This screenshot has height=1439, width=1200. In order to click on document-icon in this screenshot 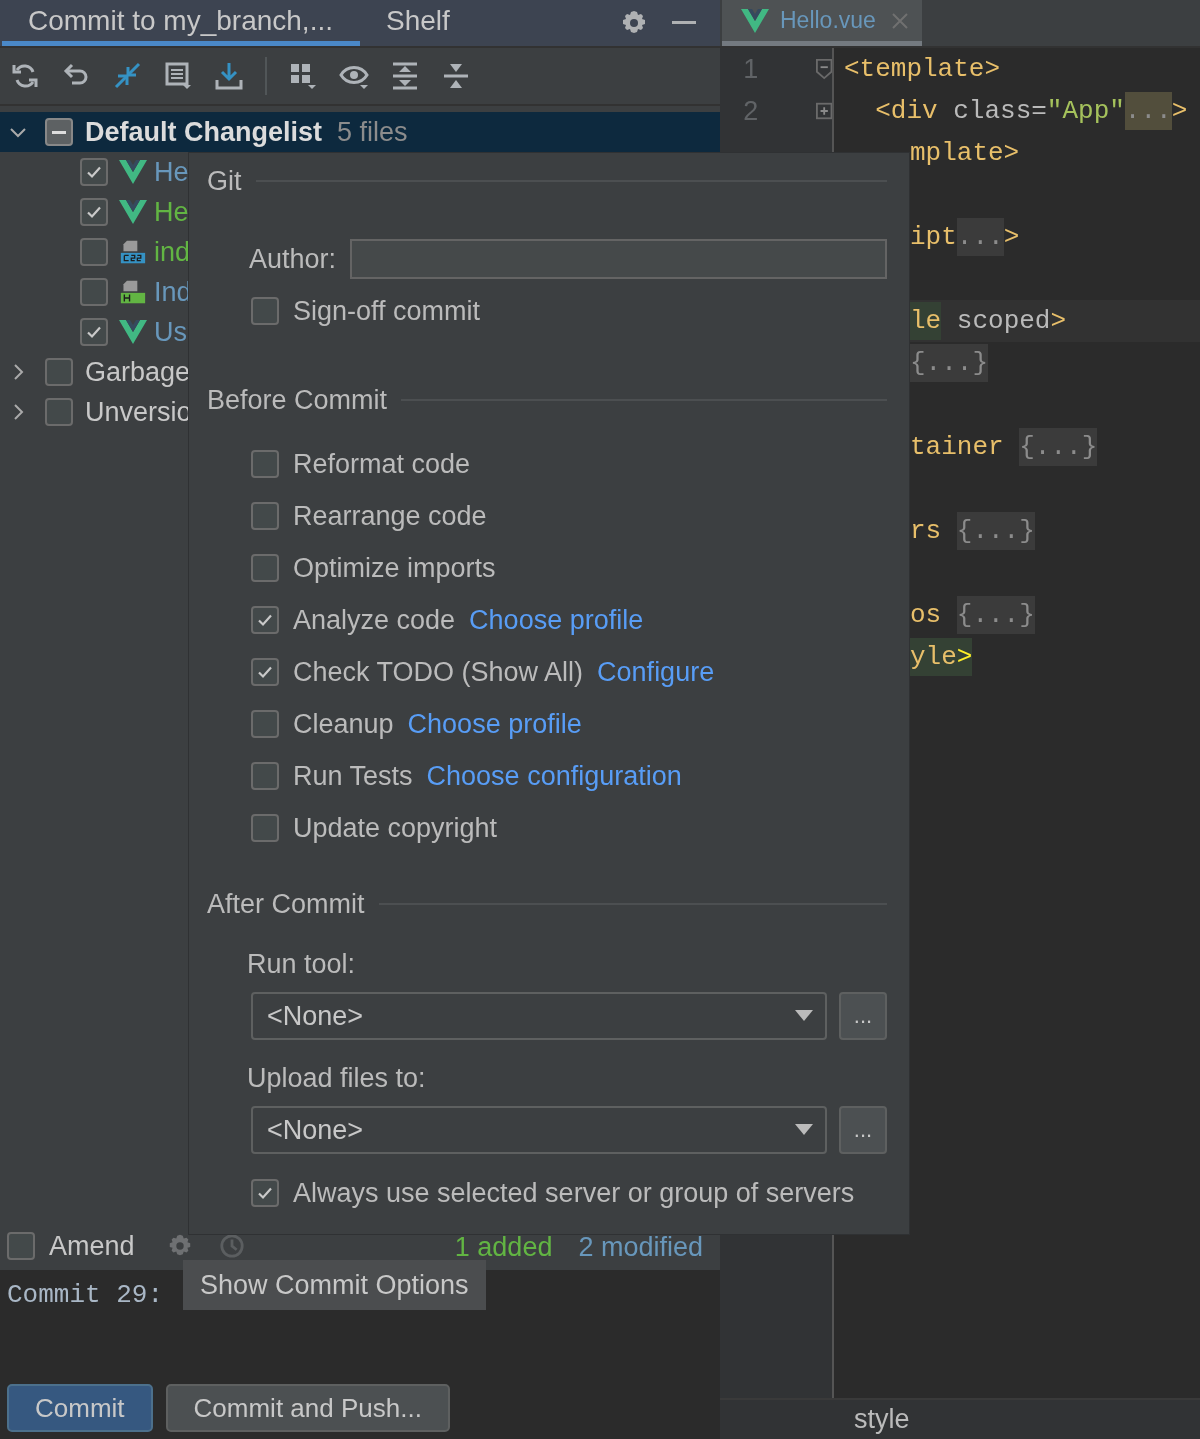, I will do `click(178, 76)`.